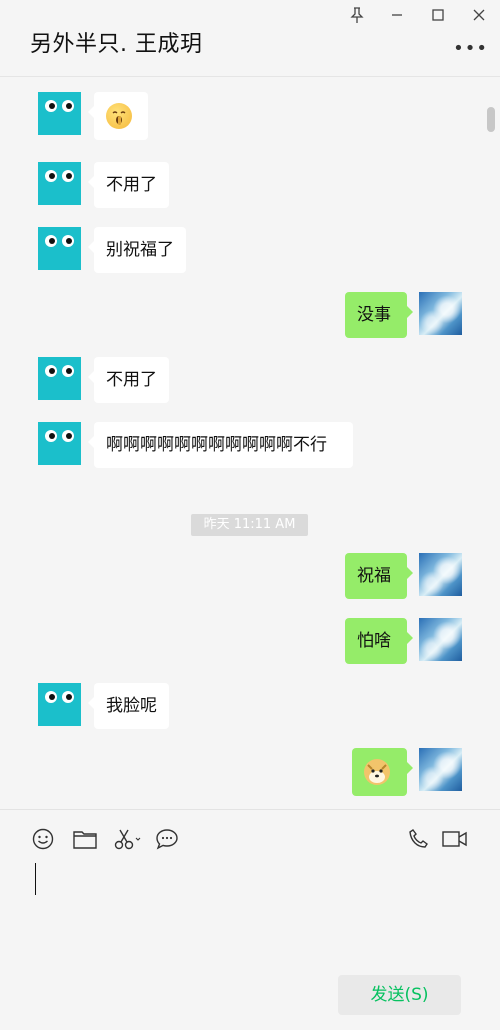  What do you see at coordinates (43, 839) in the screenshot?
I see `emoji-icon` at bounding box center [43, 839].